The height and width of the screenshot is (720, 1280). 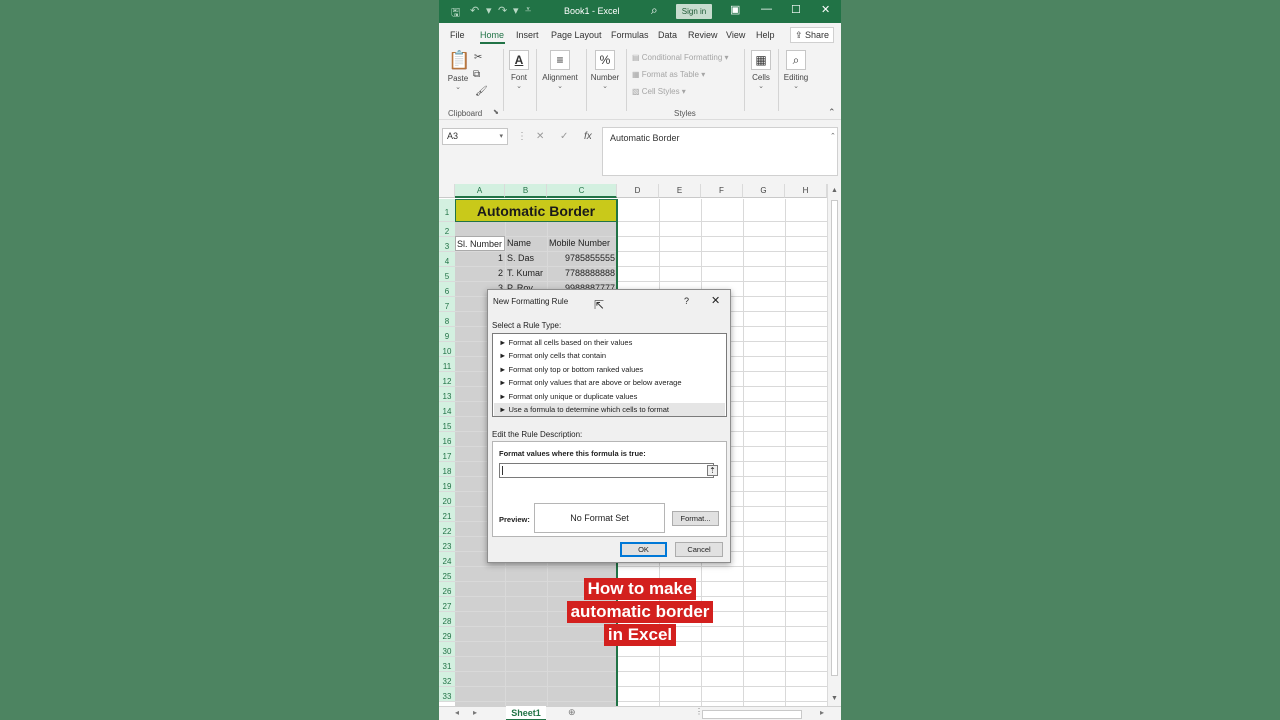 What do you see at coordinates (447, 229) in the screenshot?
I see `row-header: 2` at bounding box center [447, 229].